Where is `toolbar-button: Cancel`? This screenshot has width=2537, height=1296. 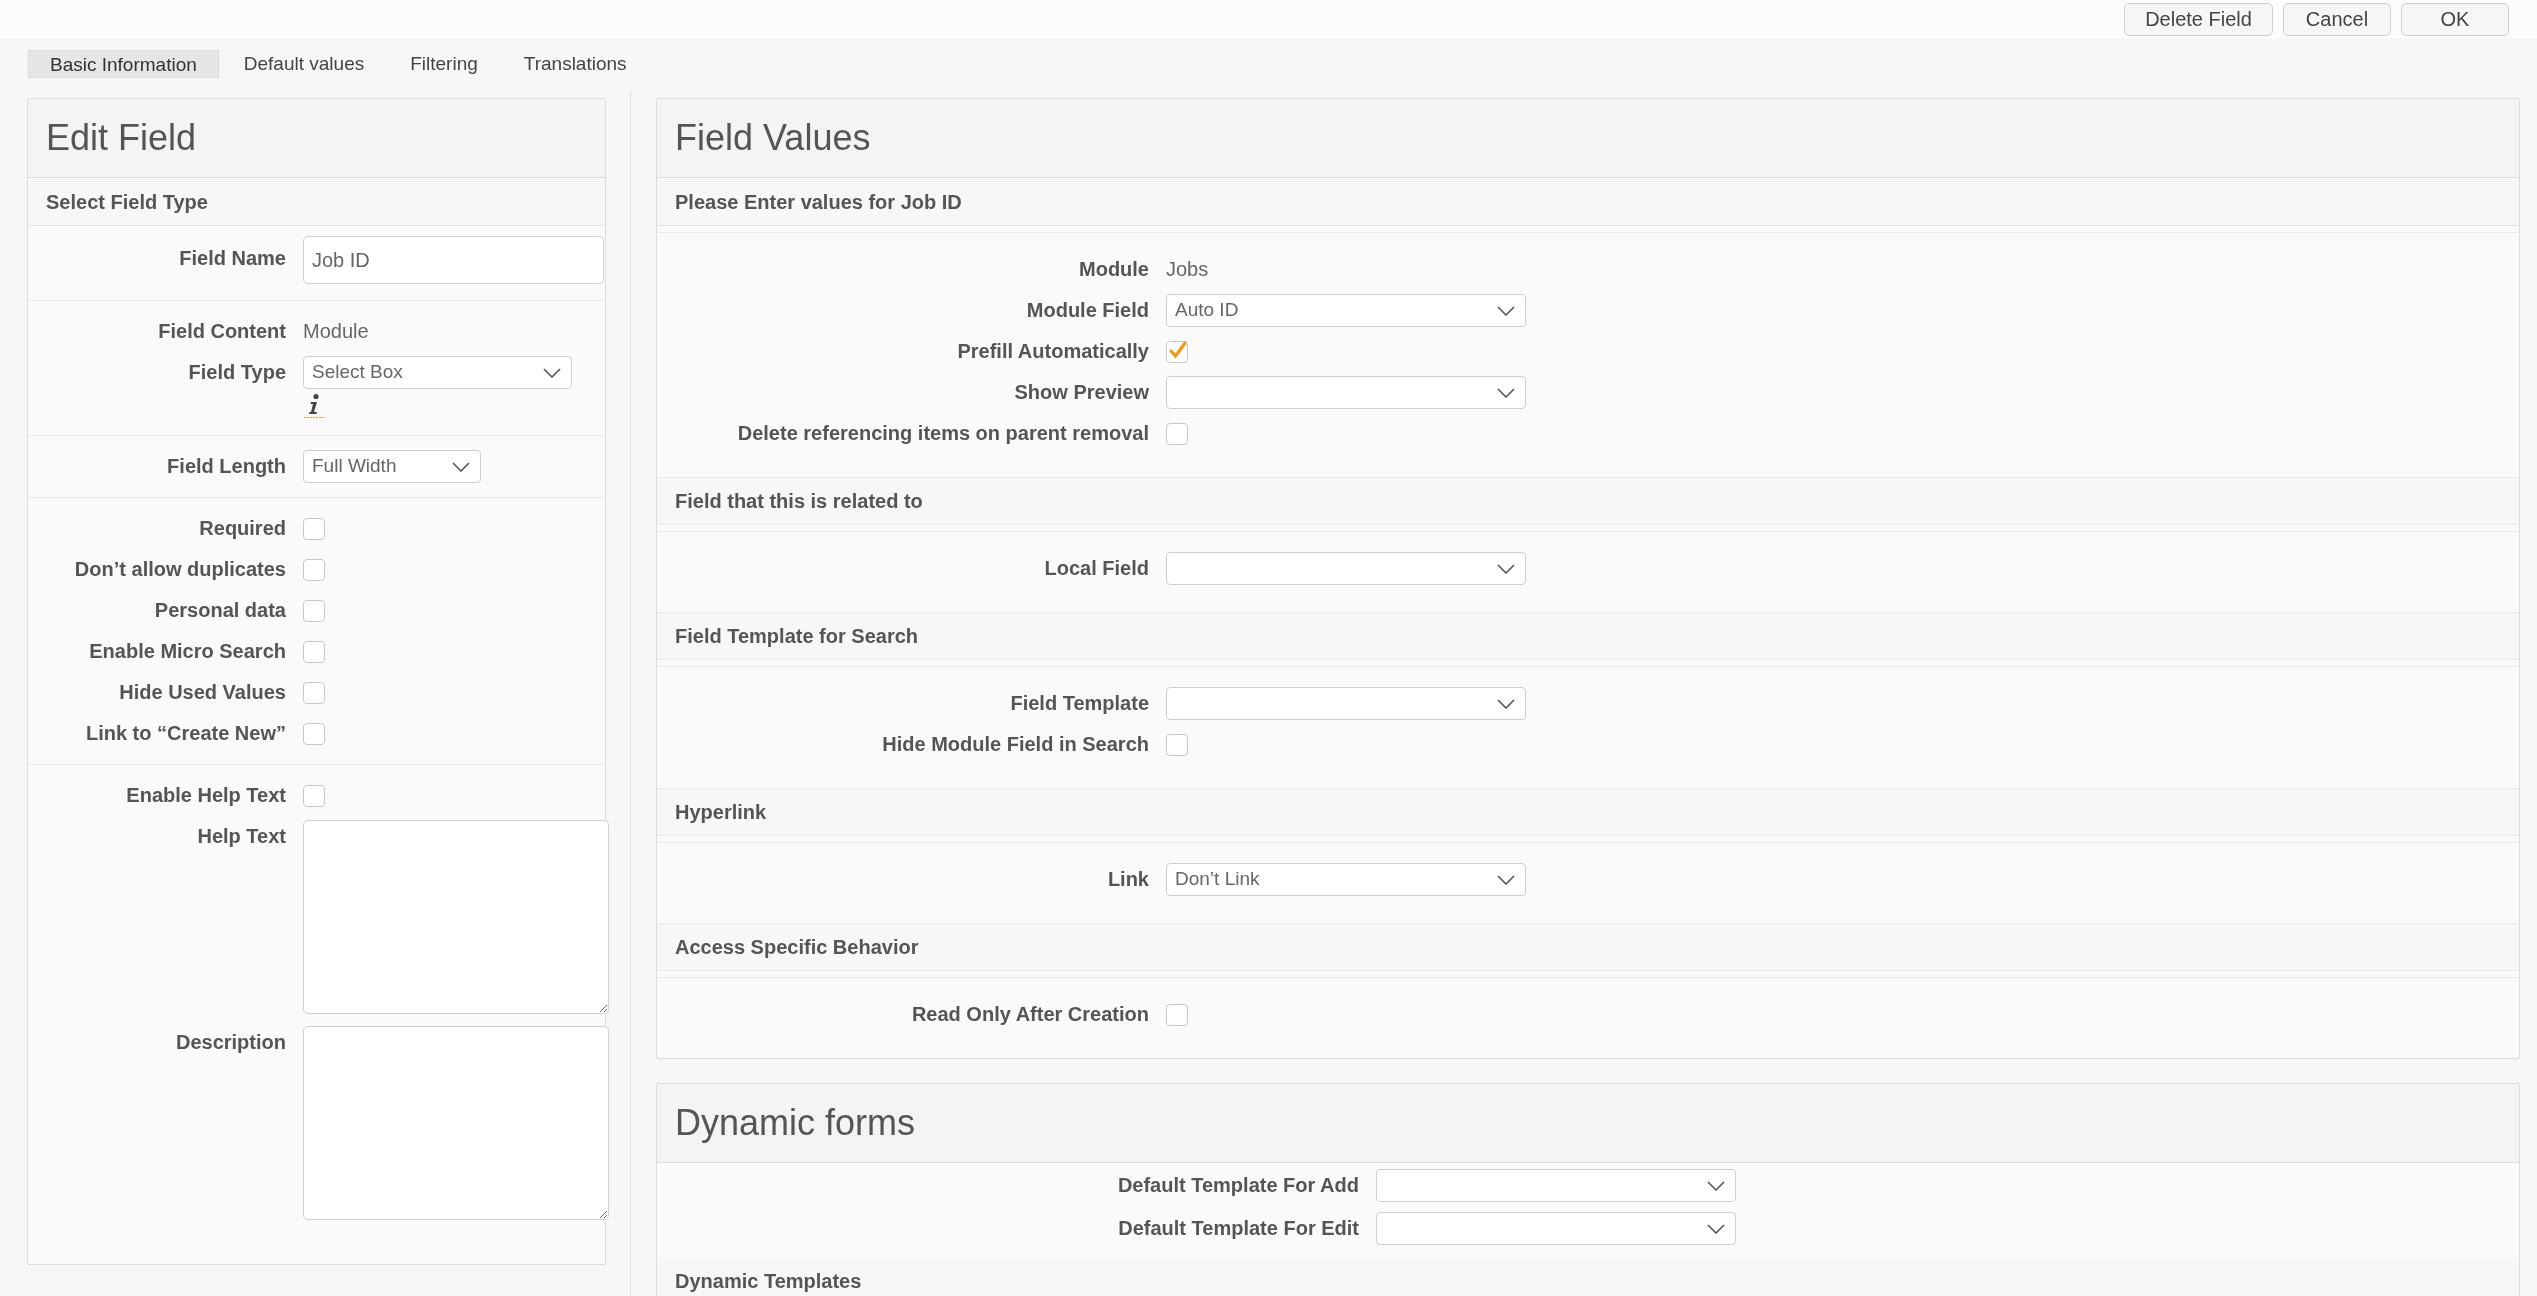
toolbar-button: Cancel is located at coordinates (2337, 19).